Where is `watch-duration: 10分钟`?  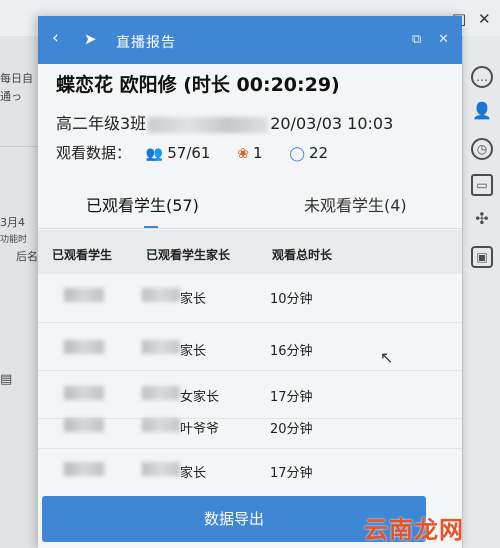
watch-duration: 10分钟 is located at coordinates (291, 299).